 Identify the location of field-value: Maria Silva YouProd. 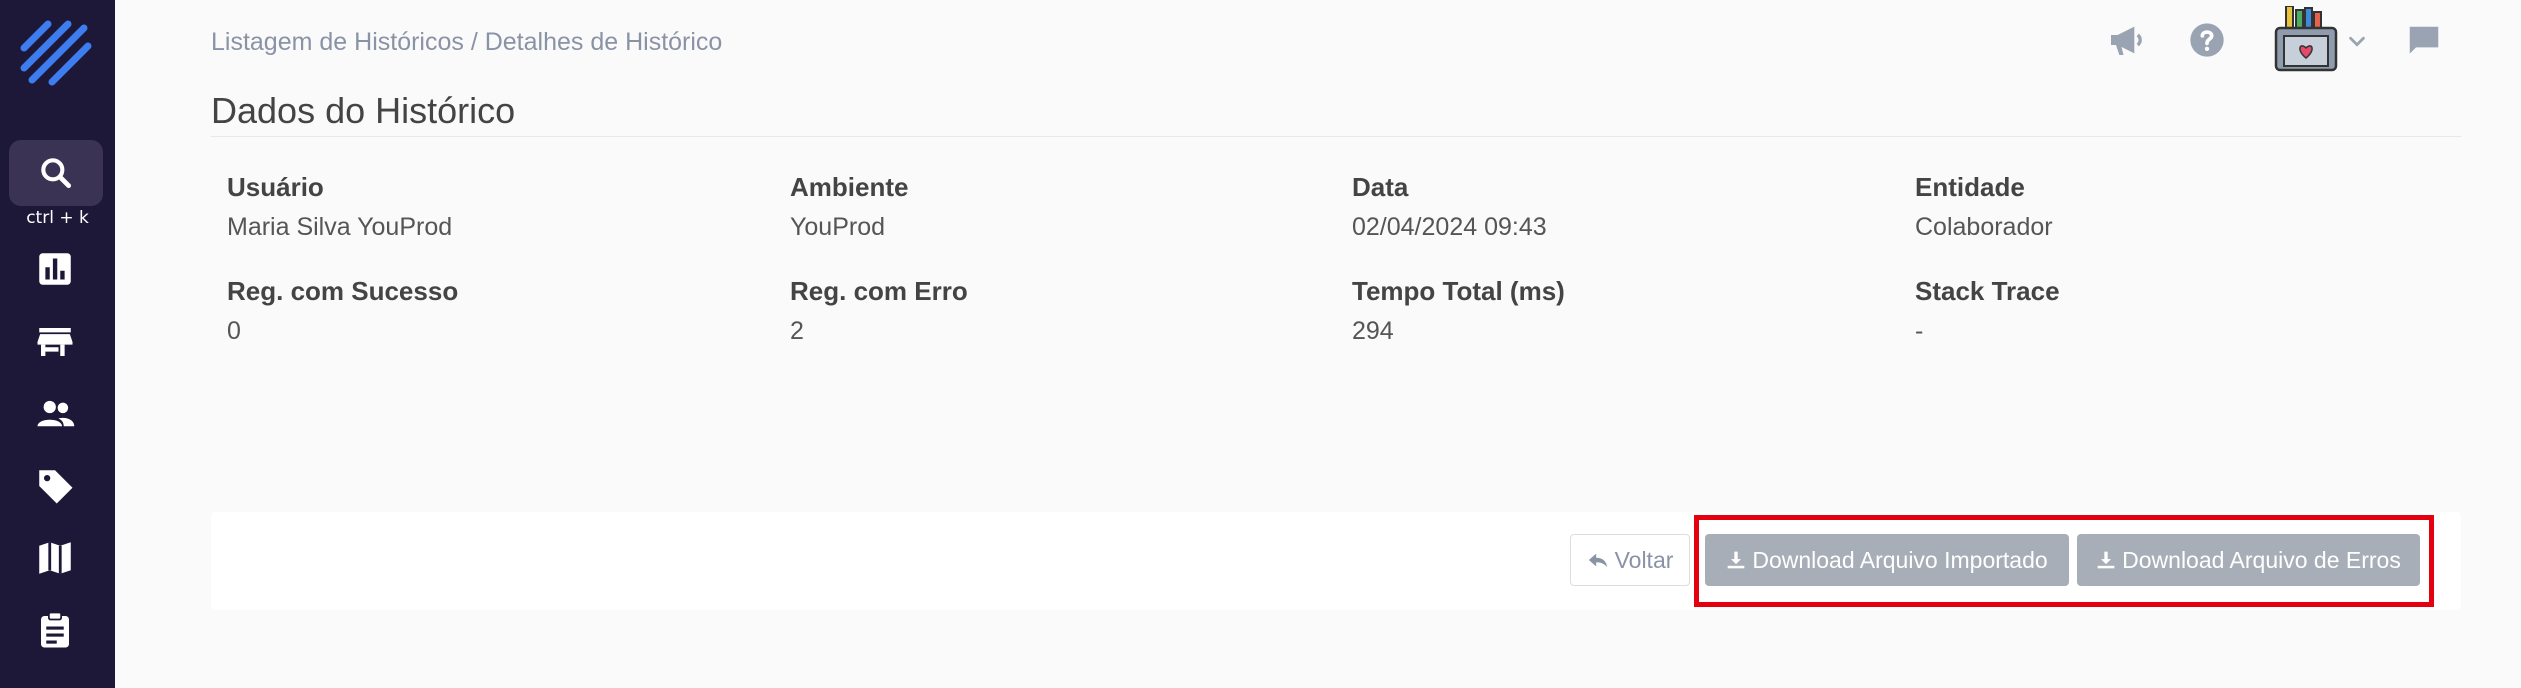
(340, 227).